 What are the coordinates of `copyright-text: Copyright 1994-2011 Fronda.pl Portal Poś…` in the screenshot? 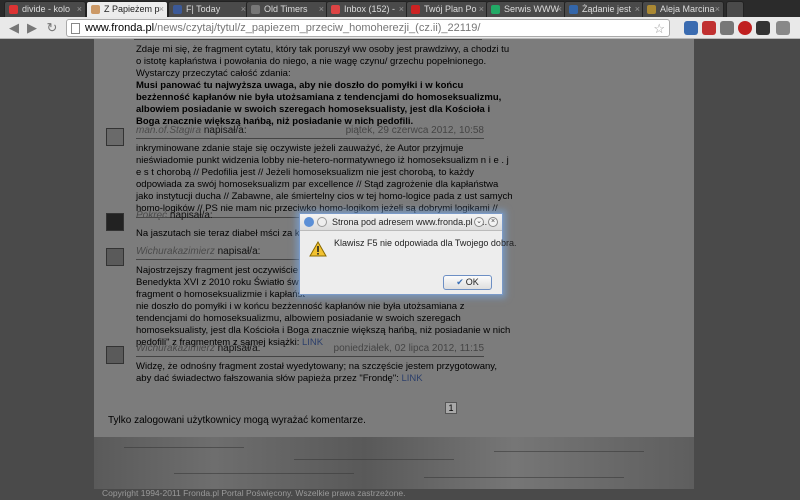 It's located at (254, 493).